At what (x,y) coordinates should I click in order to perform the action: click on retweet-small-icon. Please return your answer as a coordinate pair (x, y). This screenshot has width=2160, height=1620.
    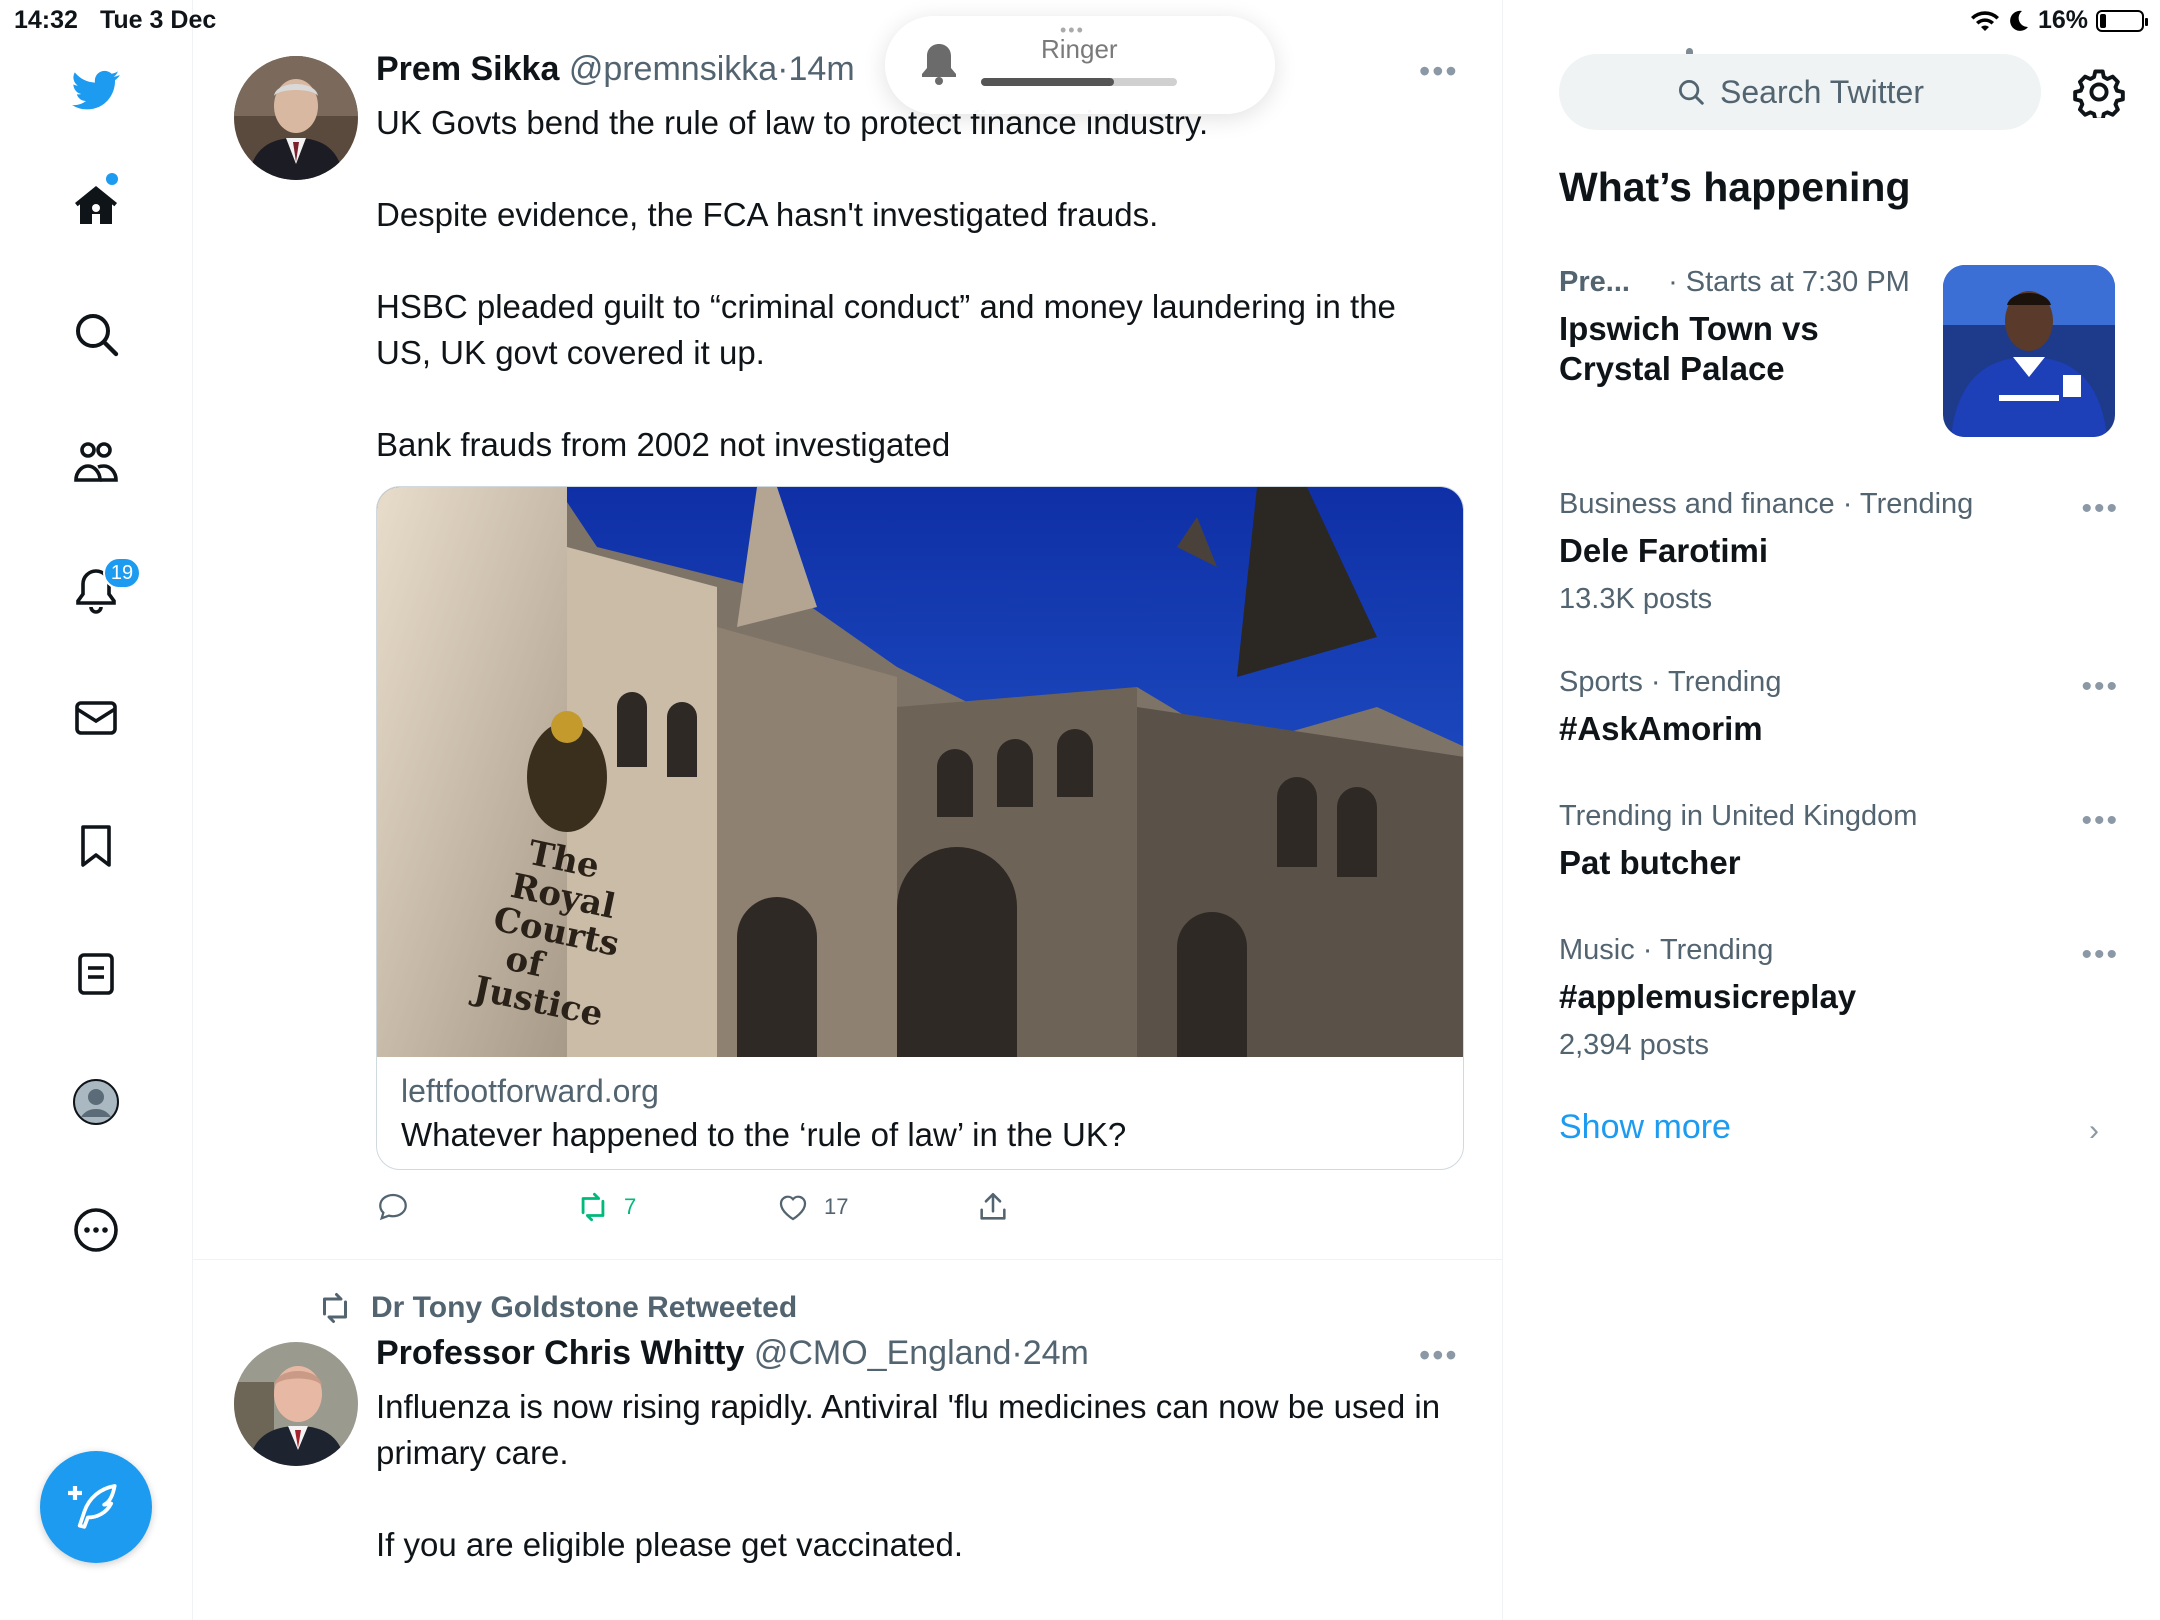
    Looking at the image, I should click on (335, 1308).